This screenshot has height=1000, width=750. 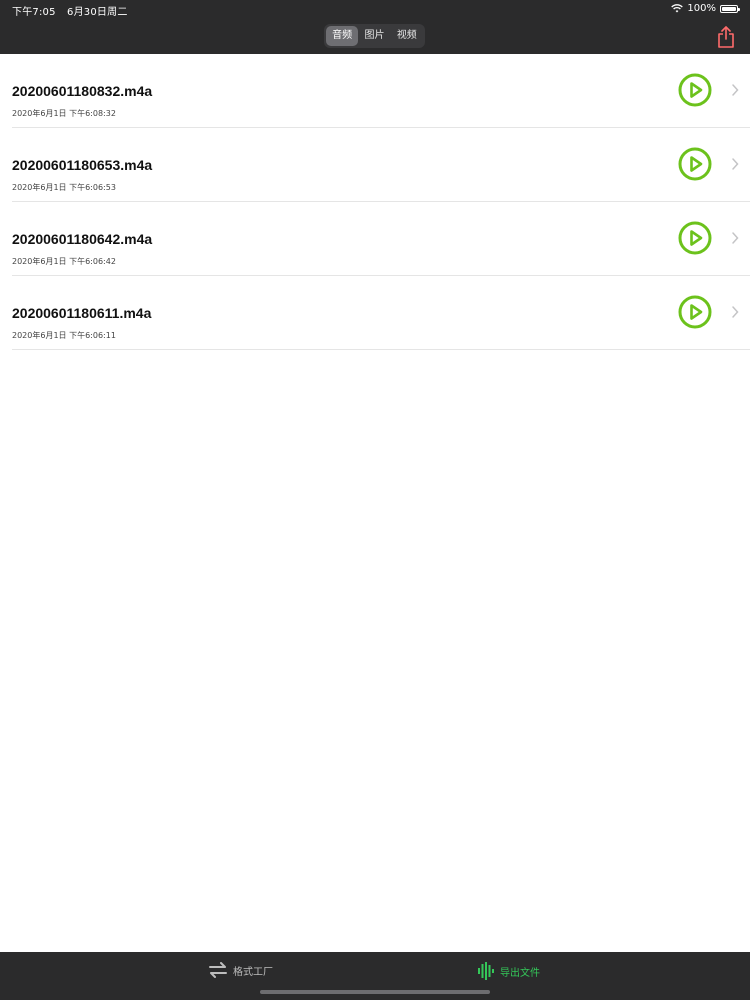 I want to click on segment-images: 图片, so click(x=374, y=36).